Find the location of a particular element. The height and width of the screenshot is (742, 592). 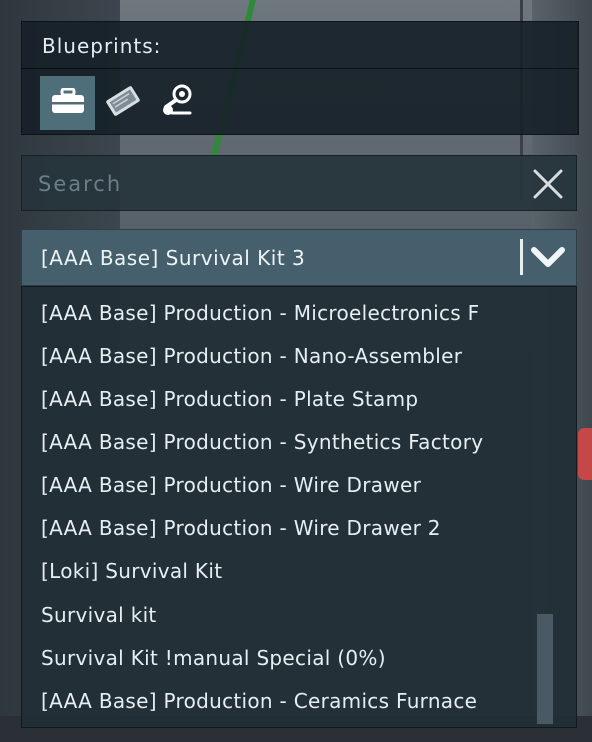

dropdown-selected-value: [AAA Base] Survival Kit 3 is located at coordinates (173, 258).